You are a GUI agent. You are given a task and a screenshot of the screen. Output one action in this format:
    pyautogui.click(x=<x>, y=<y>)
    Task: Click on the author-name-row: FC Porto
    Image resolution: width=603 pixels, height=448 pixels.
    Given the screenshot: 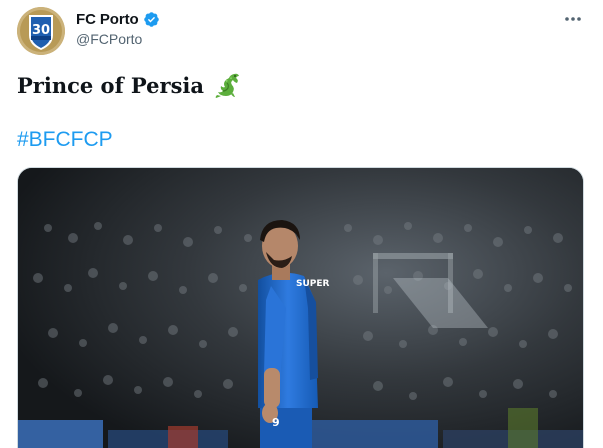 What is the action you would take?
    pyautogui.click(x=118, y=19)
    